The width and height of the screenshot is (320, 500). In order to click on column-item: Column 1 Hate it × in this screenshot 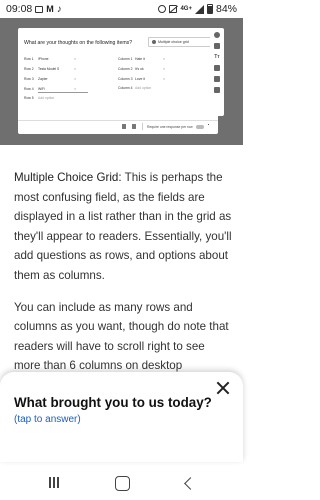, I will do `click(141, 58)`.